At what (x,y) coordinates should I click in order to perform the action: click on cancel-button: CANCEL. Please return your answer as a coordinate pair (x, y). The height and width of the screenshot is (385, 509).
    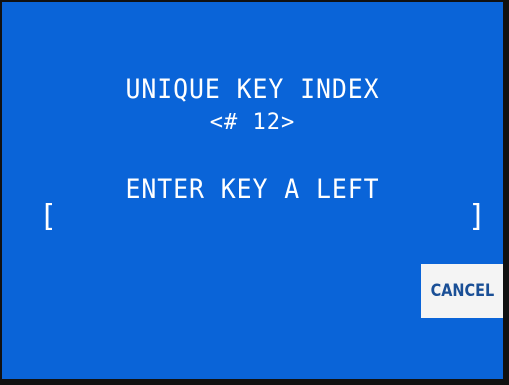
    Looking at the image, I should click on (462, 291).